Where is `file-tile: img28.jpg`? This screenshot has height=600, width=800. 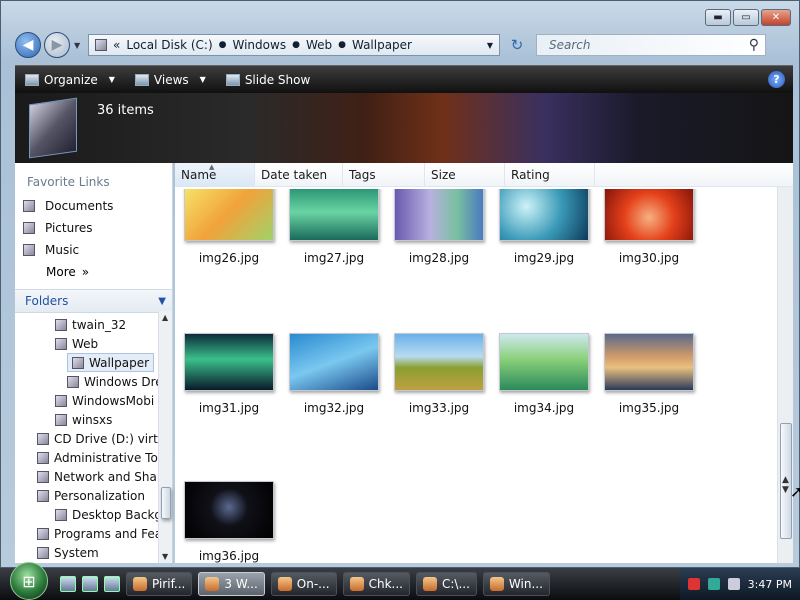 file-tile: img28.jpg is located at coordinates (439, 227).